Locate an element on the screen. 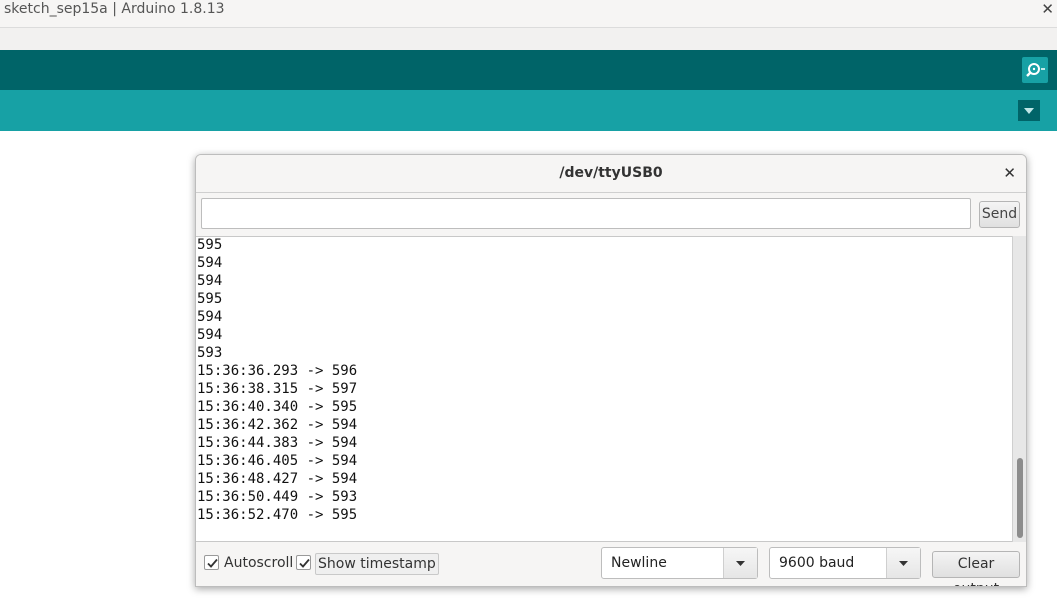 Image resolution: width=1057 pixels, height=614 pixels. tab-bar is located at coordinates (528, 110).